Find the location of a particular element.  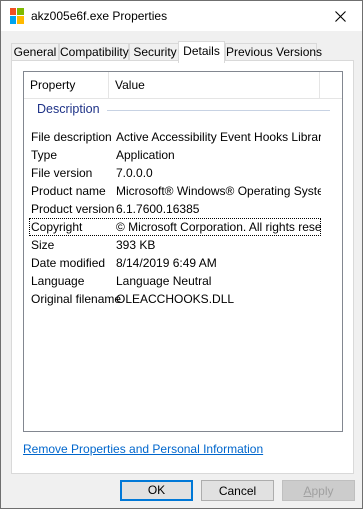

group-header-description: Description is located at coordinates (68, 109).